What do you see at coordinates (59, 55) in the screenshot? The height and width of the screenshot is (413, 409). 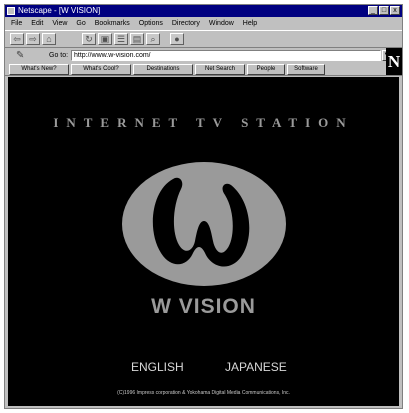 I see `location-label: Go to:` at bounding box center [59, 55].